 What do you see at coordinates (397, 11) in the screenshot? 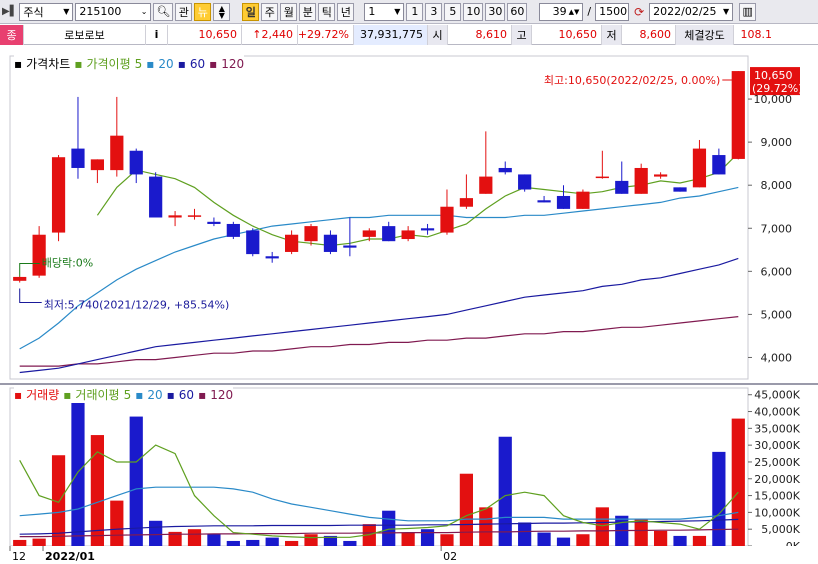
I see `chevron-down-icon: ▼` at bounding box center [397, 11].